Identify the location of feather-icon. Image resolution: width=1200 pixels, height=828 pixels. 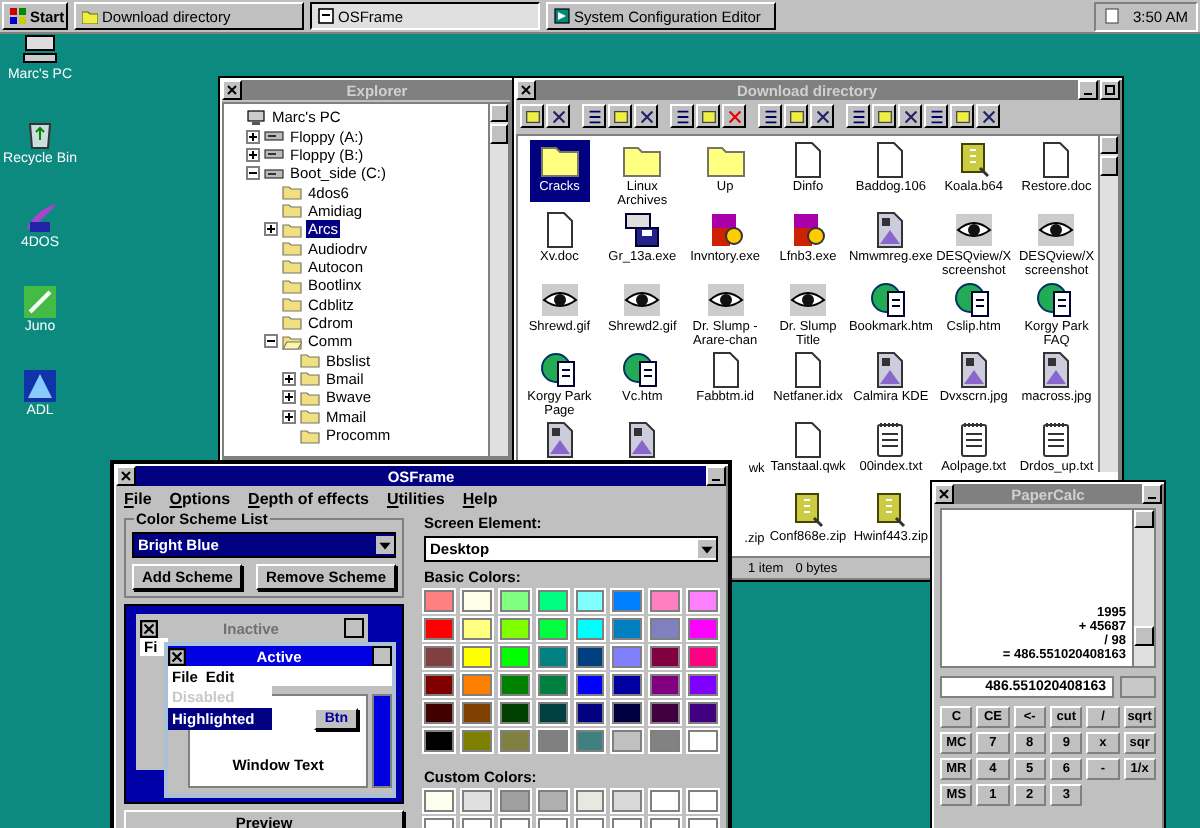
(40, 218).